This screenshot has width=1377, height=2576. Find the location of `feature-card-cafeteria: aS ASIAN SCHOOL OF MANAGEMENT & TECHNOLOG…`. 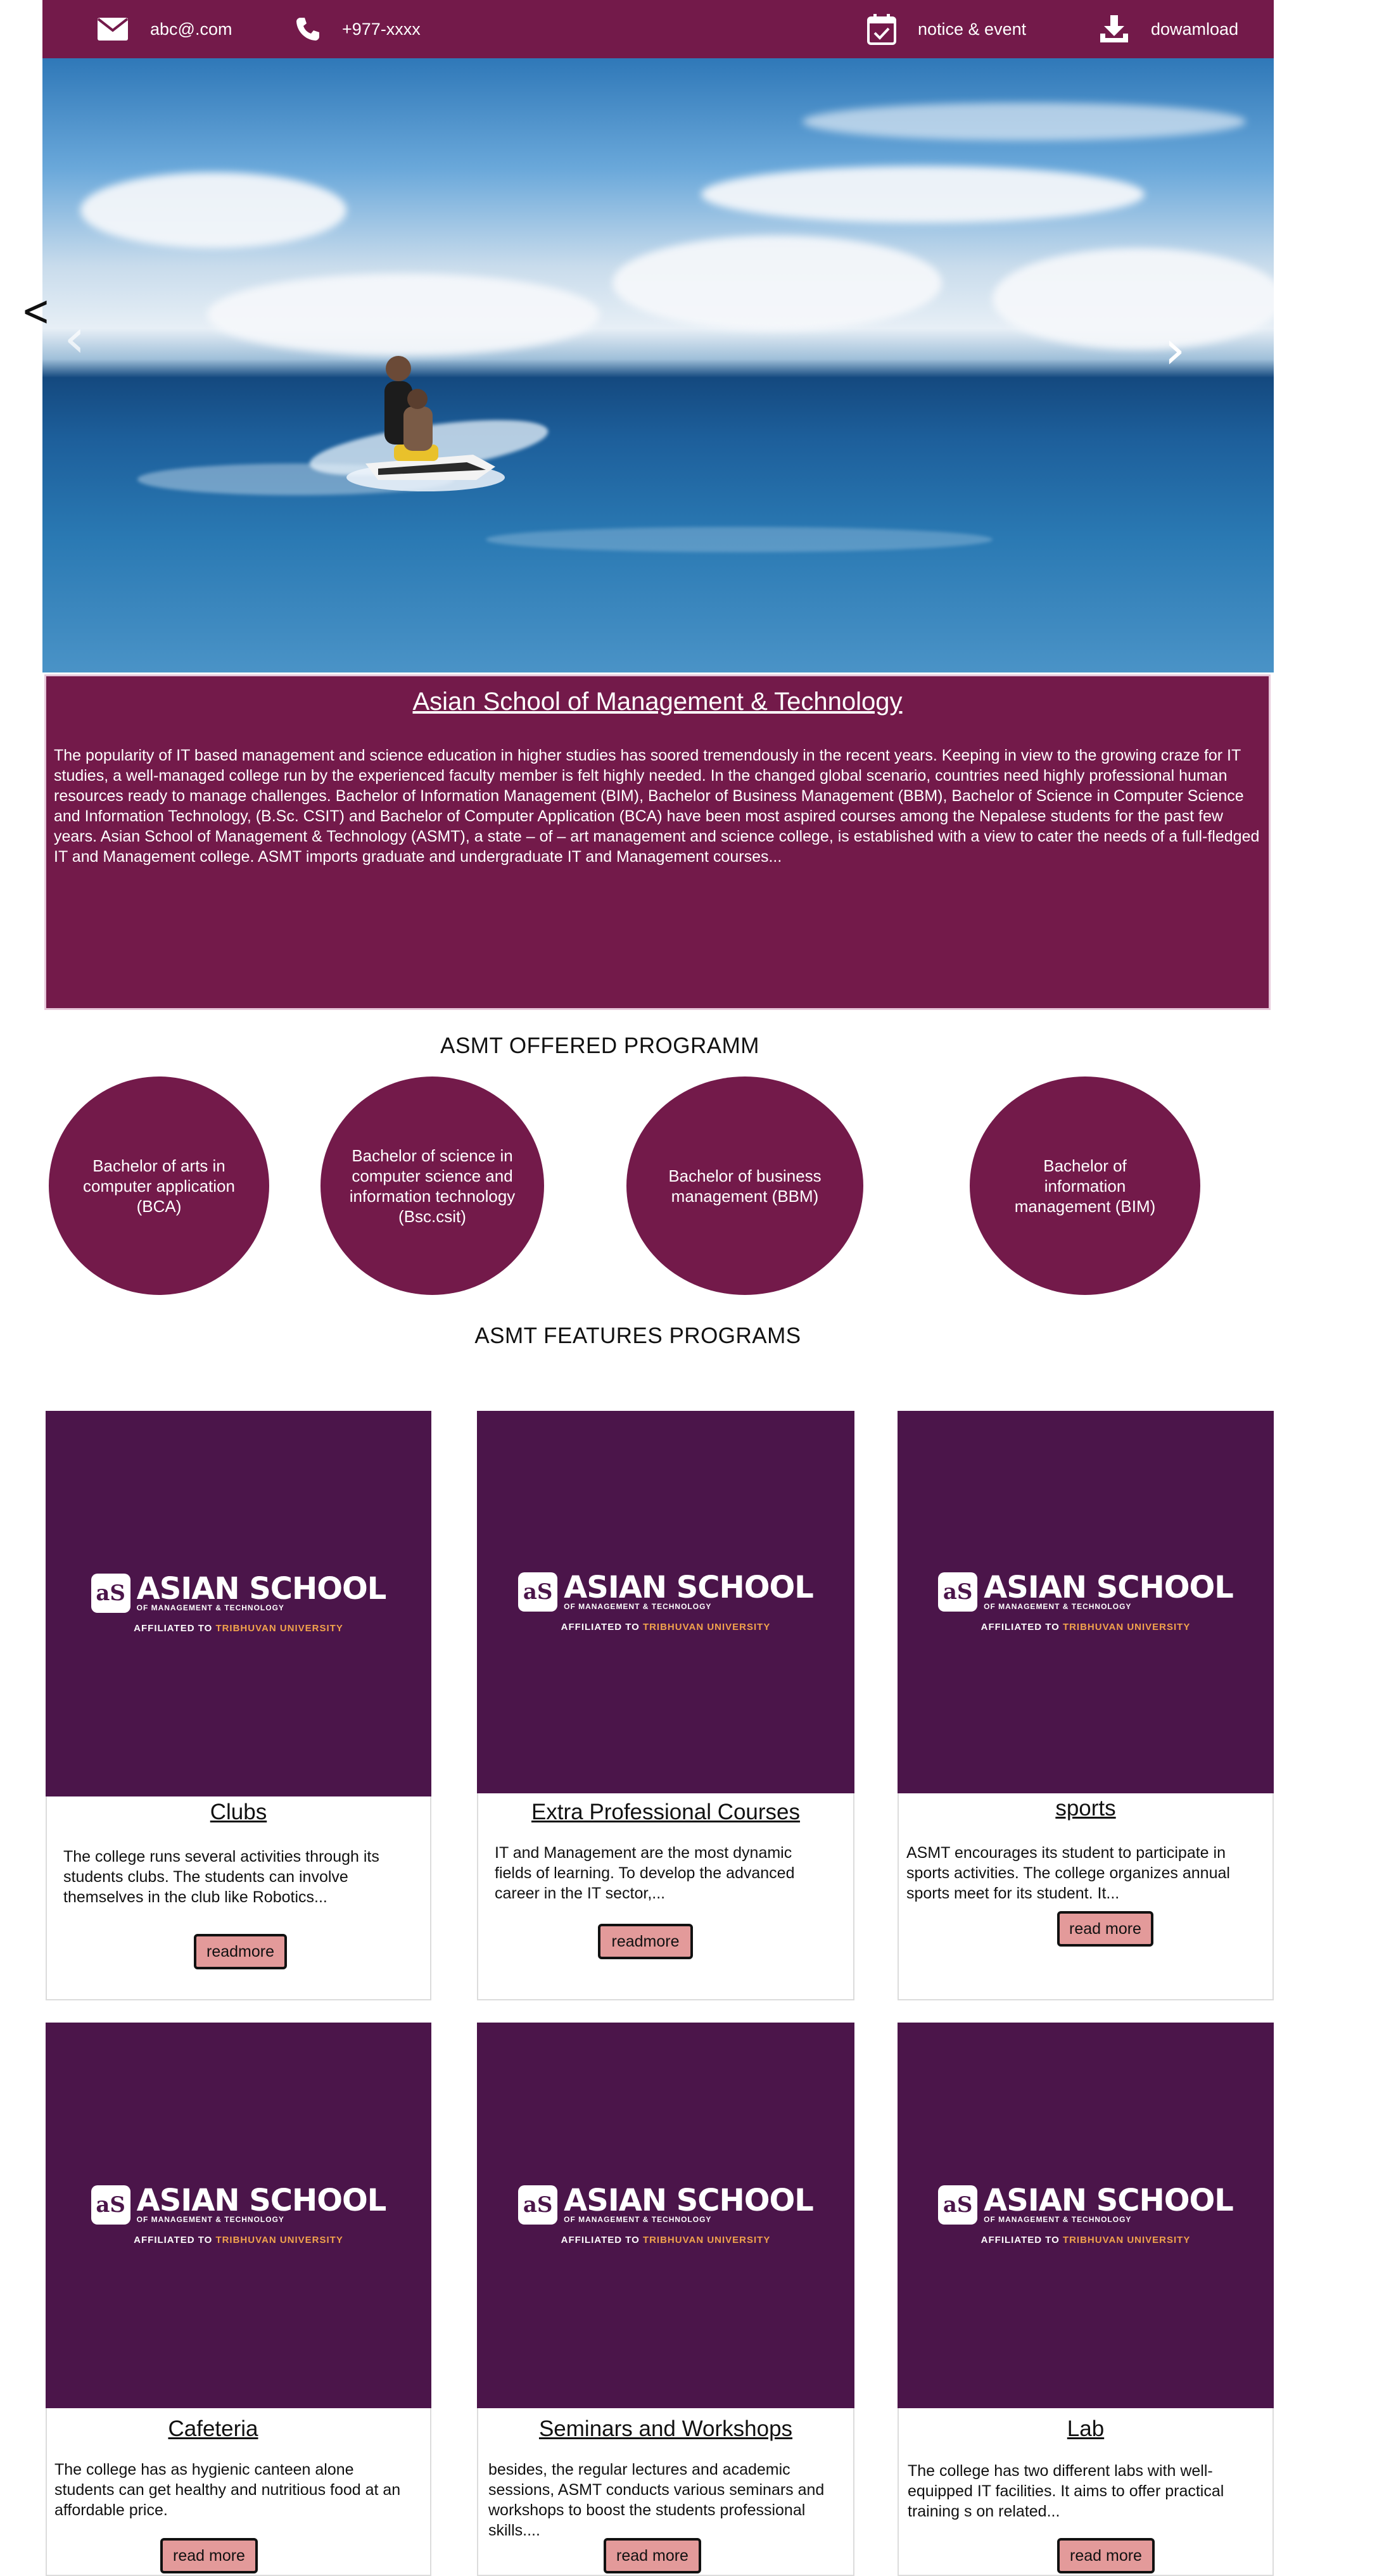

feature-card-cafeteria: aS ASIAN SCHOOL OF MANAGEMENT & TECHNOLOG… is located at coordinates (238, 2299).